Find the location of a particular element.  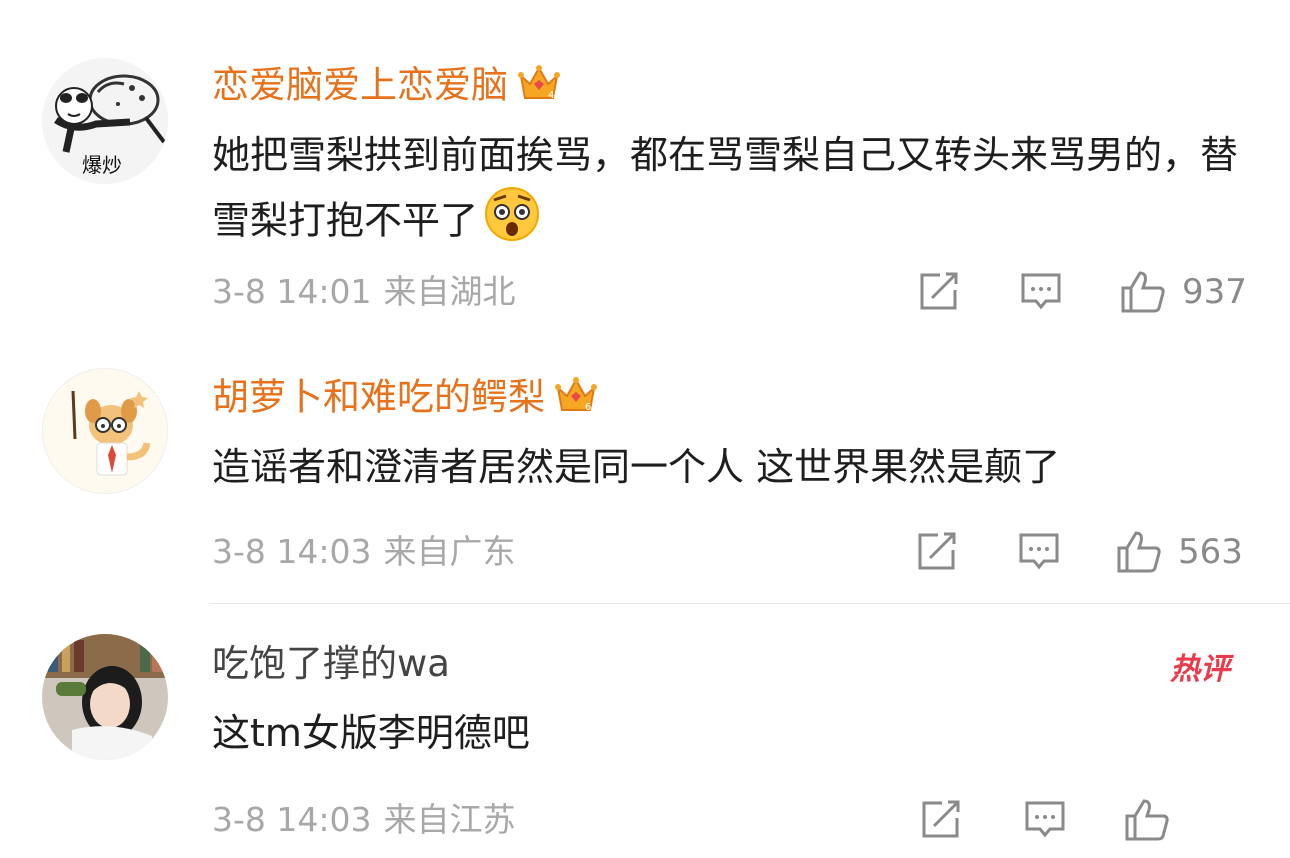

shocked-face-icon is located at coordinates (512, 223).